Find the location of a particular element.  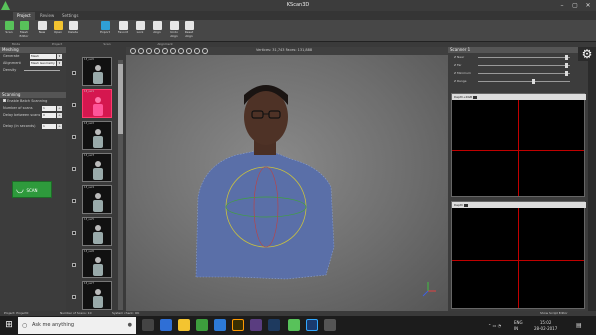

ribbon-tab-bar: Project Review Settings is located at coordinates (298, 15).